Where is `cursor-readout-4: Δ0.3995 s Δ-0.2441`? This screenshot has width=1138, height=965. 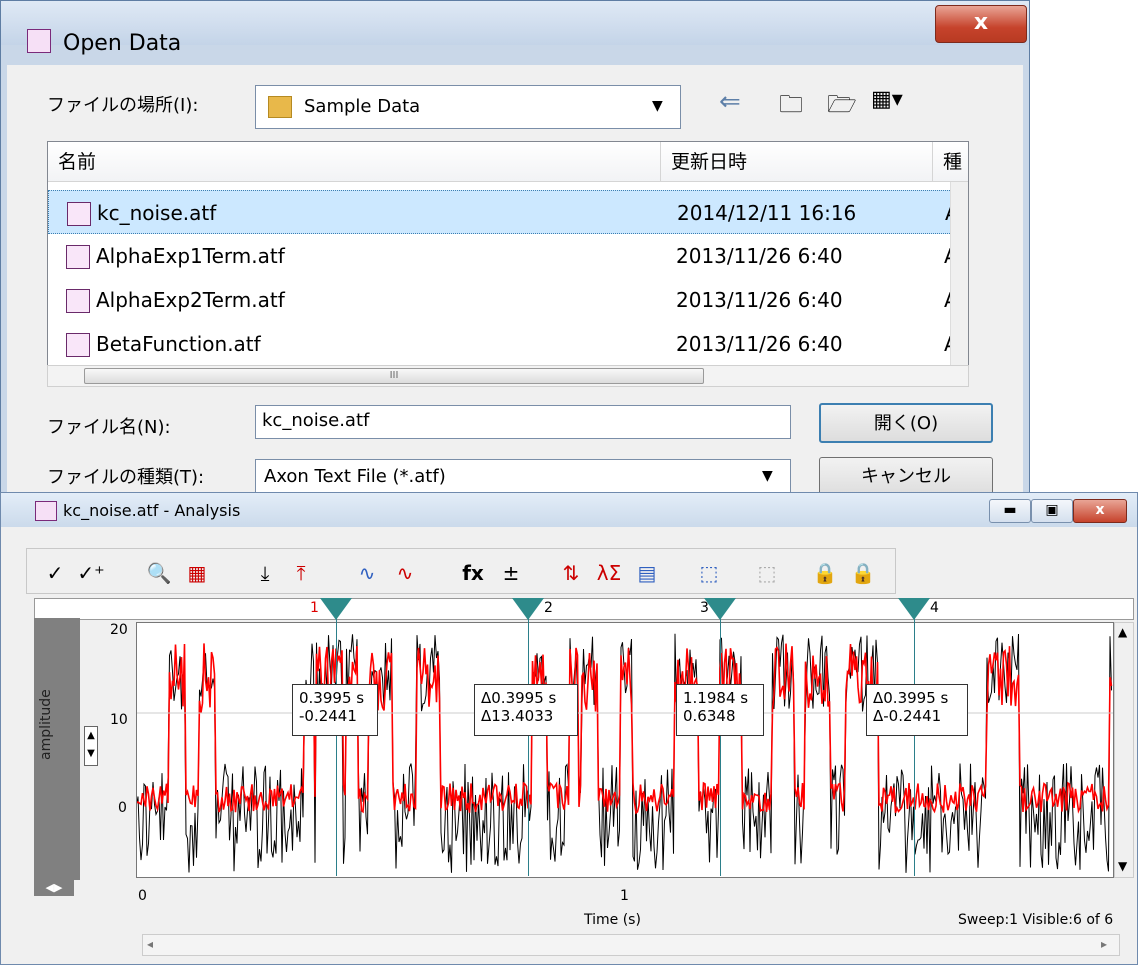 cursor-readout-4: Δ0.3995 s Δ-0.2441 is located at coordinates (917, 710).